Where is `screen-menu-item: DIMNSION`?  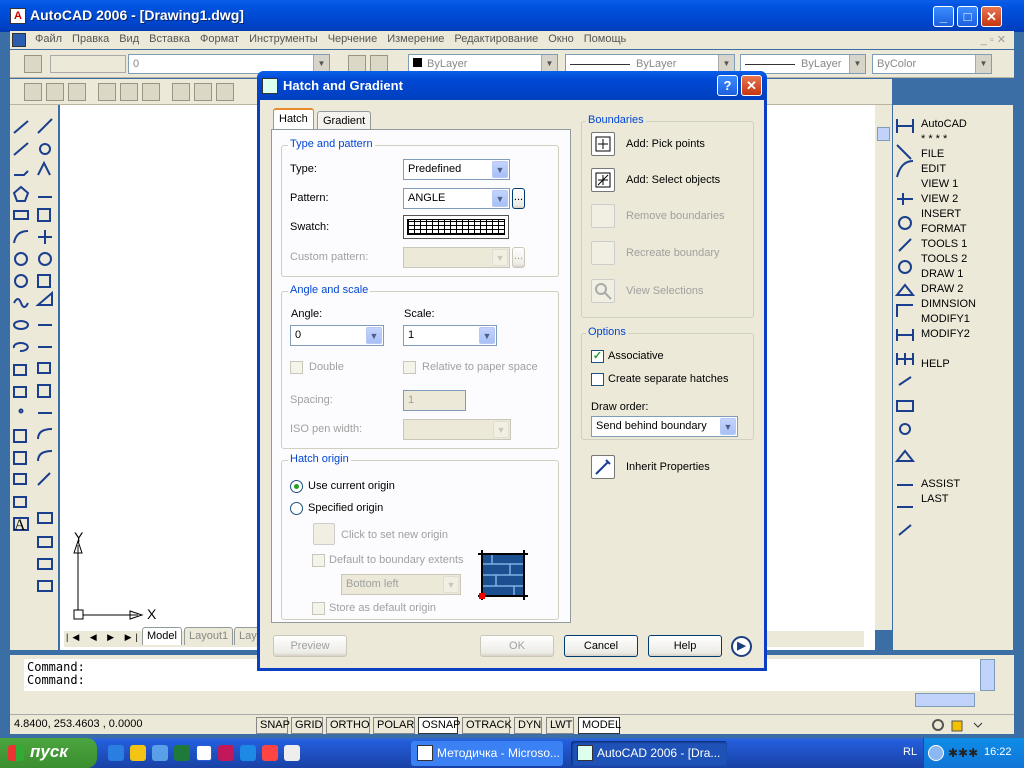 screen-menu-item: DIMNSION is located at coordinates (948, 304).